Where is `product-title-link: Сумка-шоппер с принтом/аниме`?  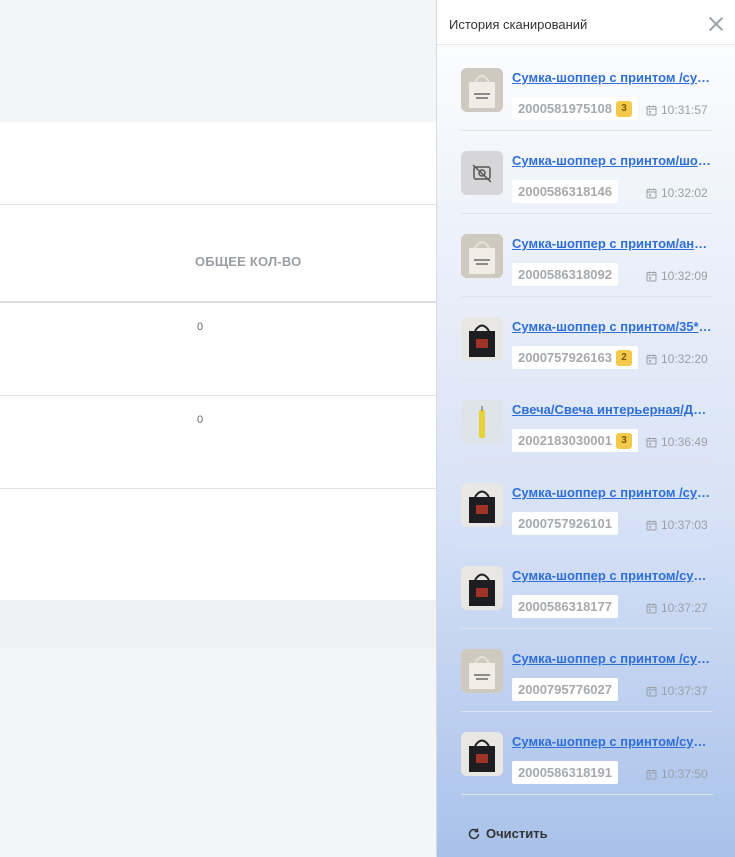 product-title-link: Сумка-шоппер с принтом/аниме is located at coordinates (612, 243).